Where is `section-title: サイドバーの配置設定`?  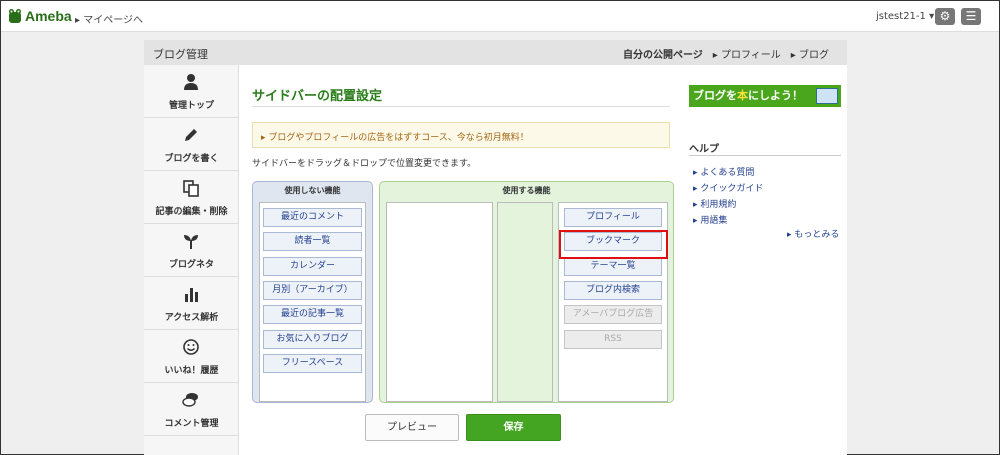
section-title: サイドバーの配置設定 is located at coordinates (317, 96).